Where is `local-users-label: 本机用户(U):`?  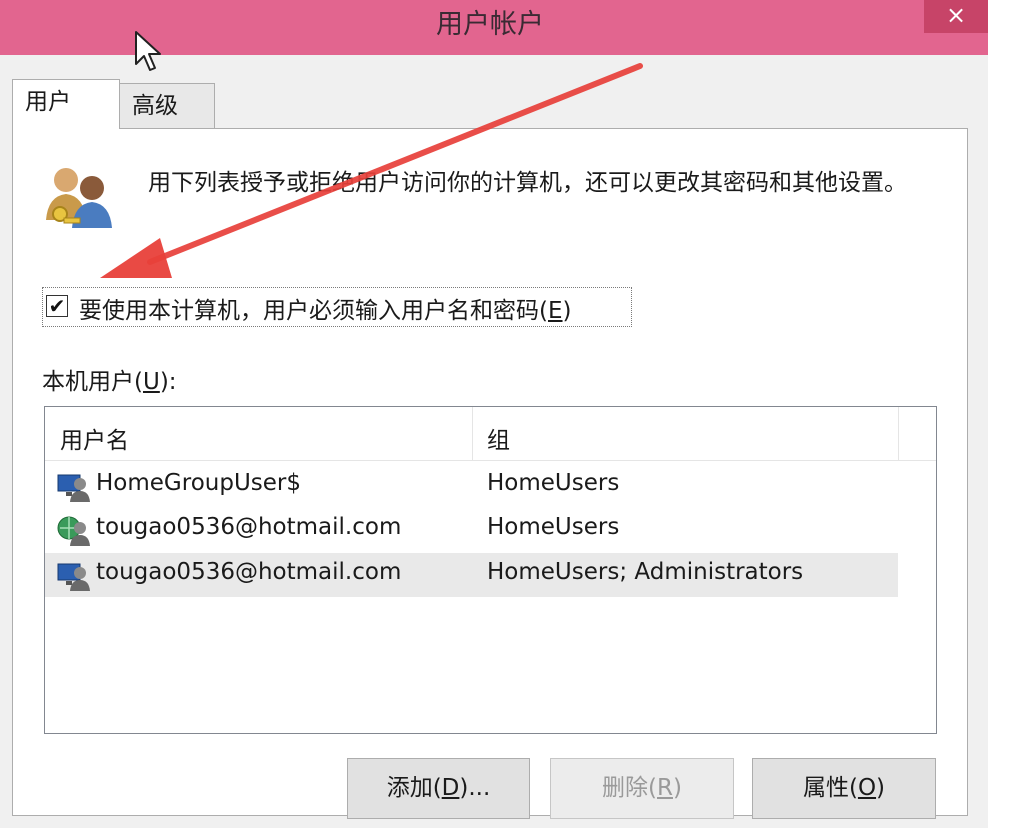 local-users-label: 本机用户(U): is located at coordinates (109, 382).